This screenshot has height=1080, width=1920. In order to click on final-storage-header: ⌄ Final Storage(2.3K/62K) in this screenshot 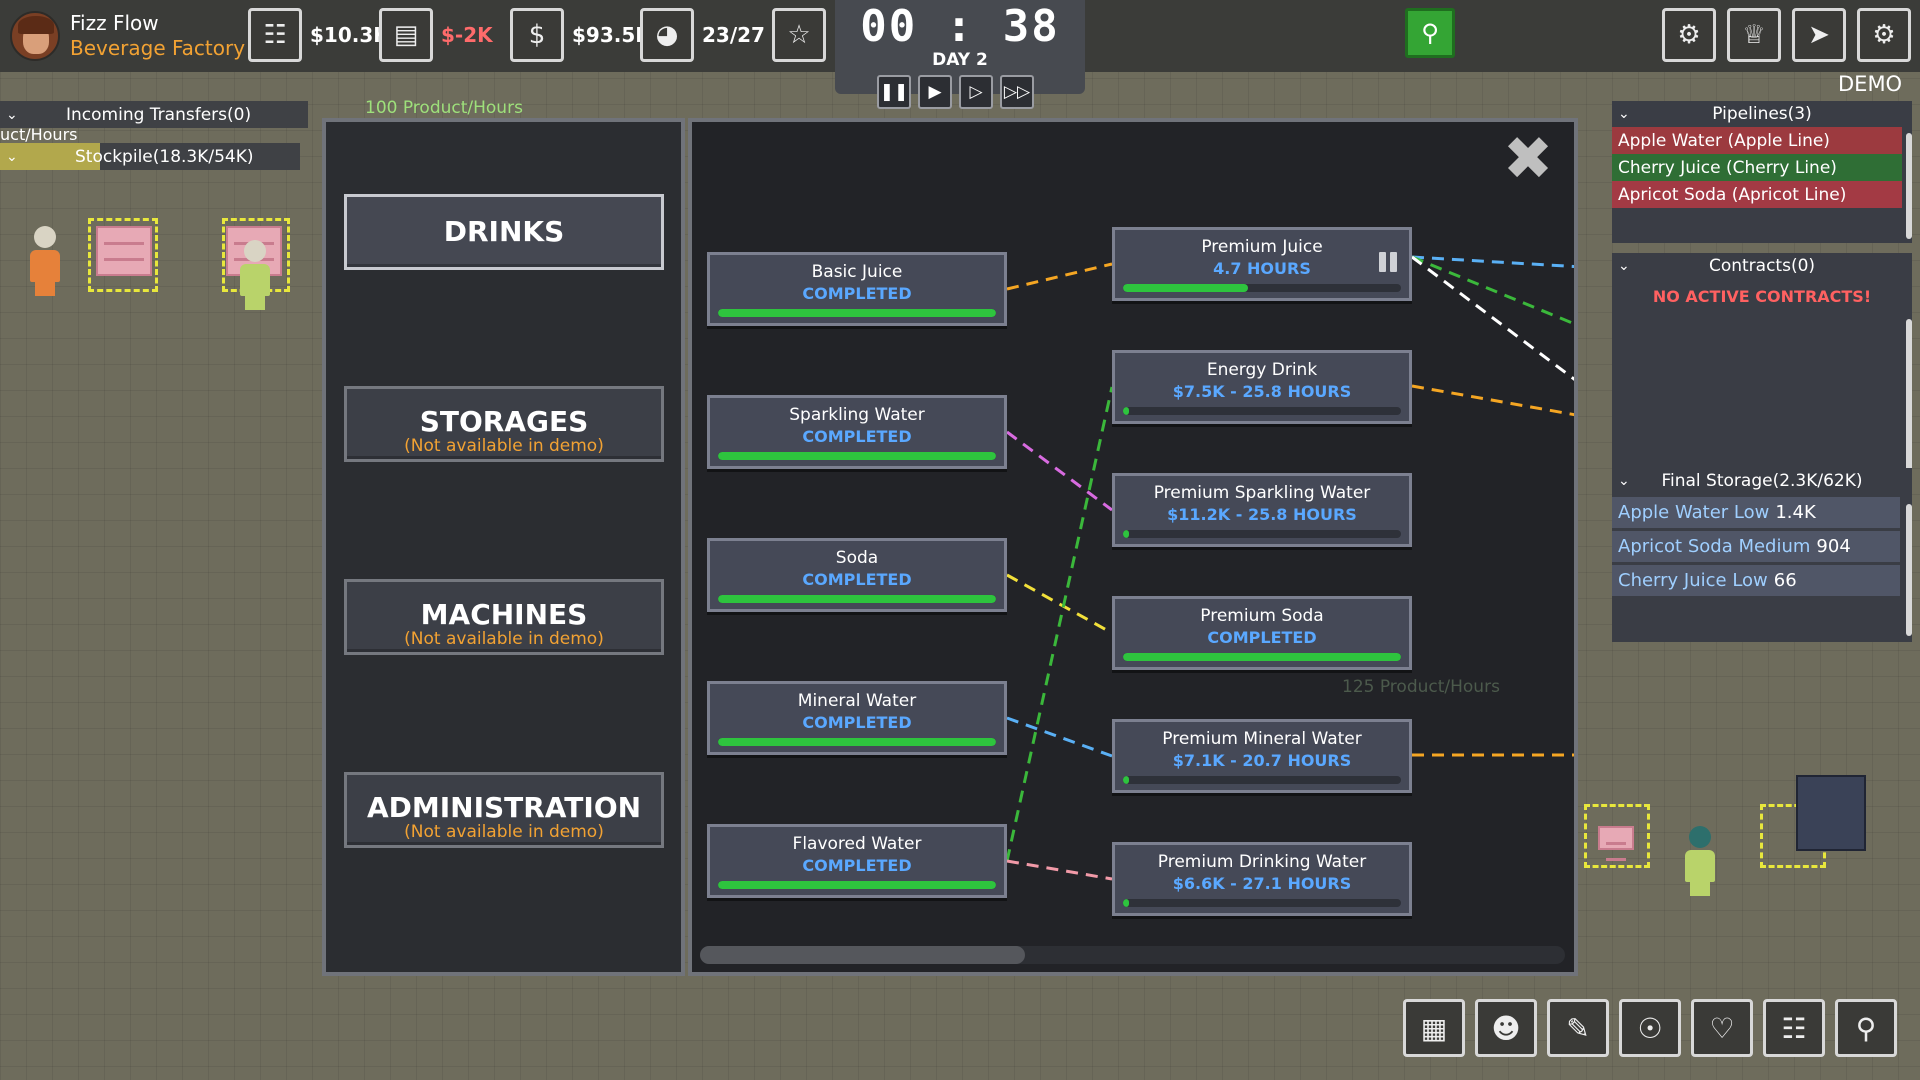, I will do `click(1762, 481)`.